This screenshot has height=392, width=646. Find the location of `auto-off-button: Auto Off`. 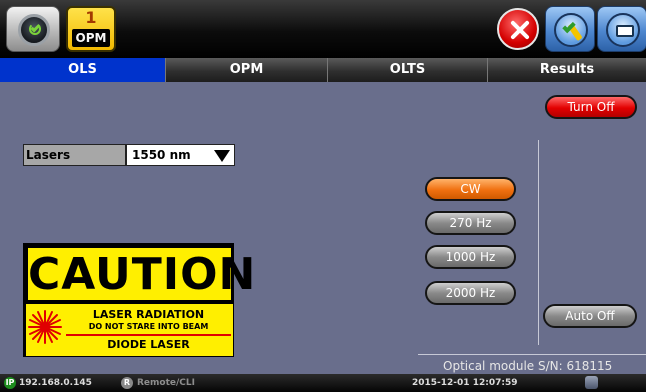

auto-off-button: Auto Off is located at coordinates (590, 316).